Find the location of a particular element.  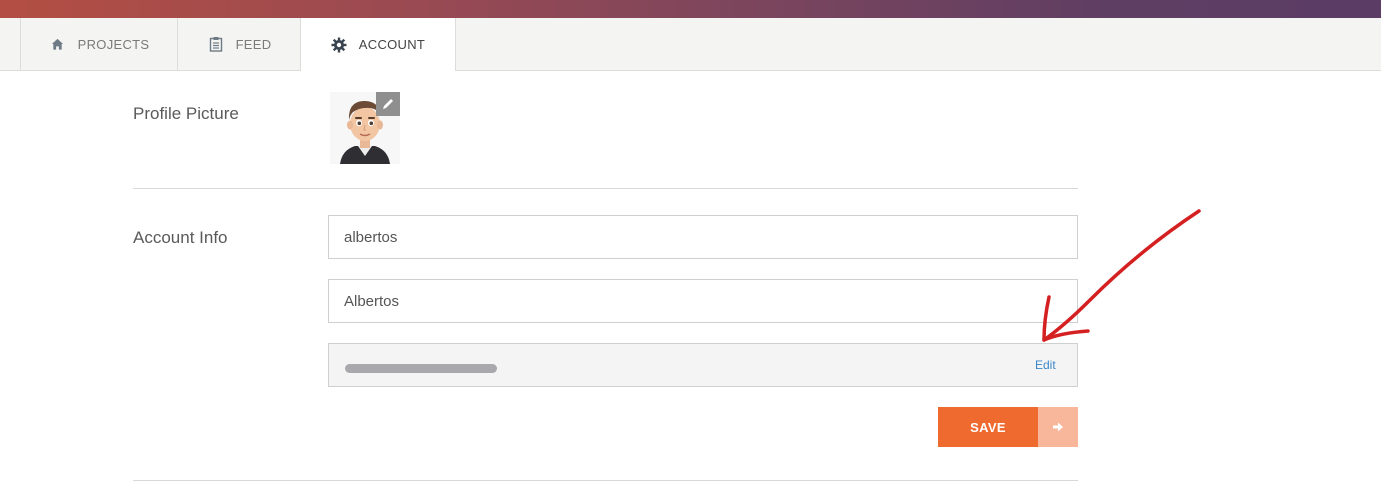

save-arrow-button is located at coordinates (1058, 427).